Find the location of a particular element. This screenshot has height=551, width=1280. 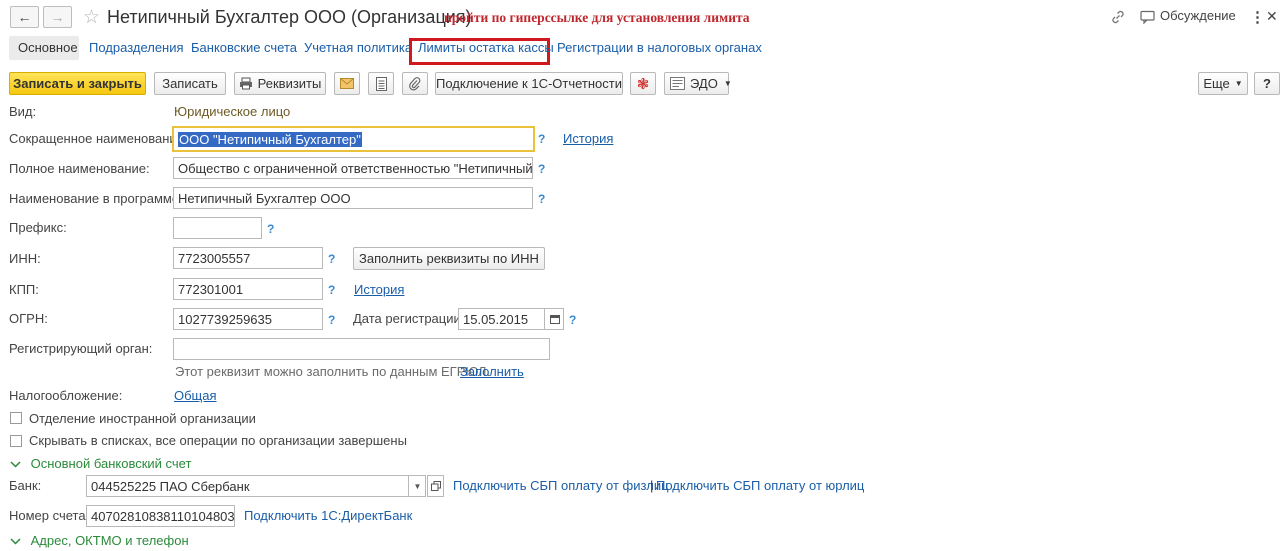

sbp-legal-link: Подключить СБП оплату от юрлиц is located at coordinates (760, 485).